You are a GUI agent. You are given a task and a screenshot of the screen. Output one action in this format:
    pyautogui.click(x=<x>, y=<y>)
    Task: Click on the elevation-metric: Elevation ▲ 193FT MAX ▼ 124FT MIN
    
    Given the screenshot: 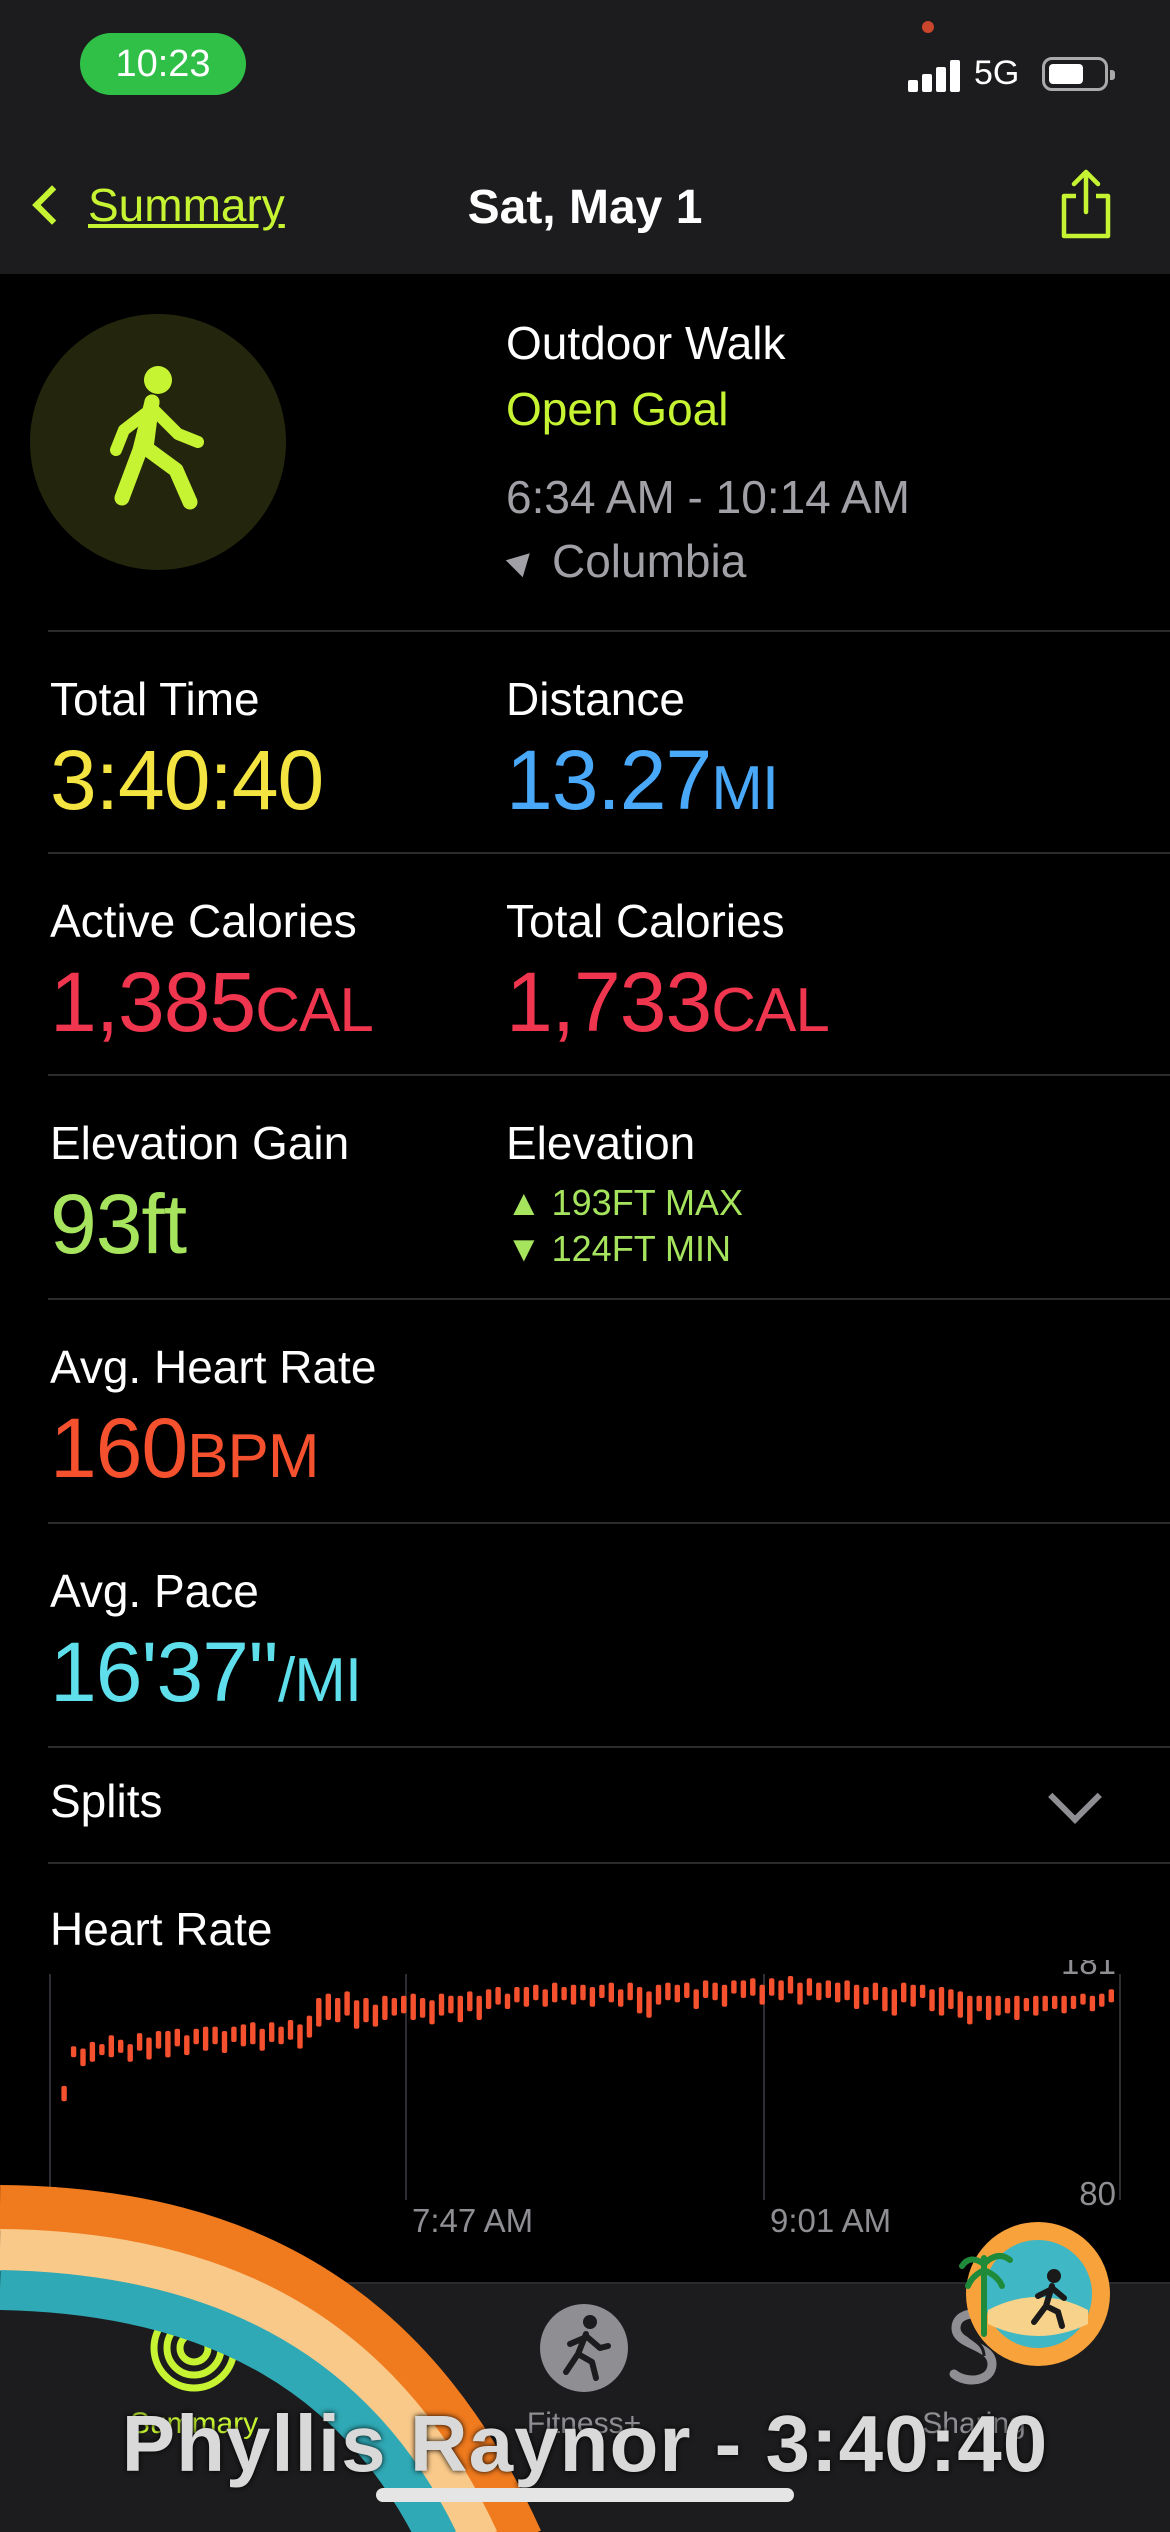 What is the action you would take?
    pyautogui.click(x=624, y=1194)
    